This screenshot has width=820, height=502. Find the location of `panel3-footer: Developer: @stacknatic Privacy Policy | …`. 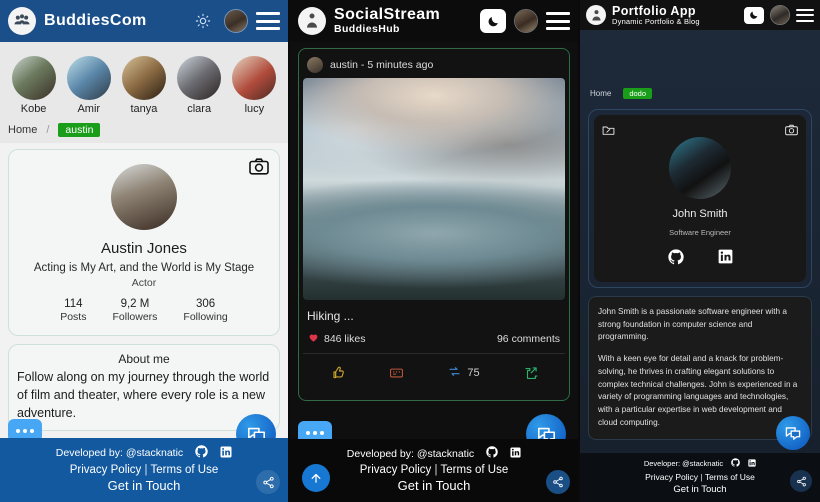

panel3-footer: Developer: @stacknatic Privacy Policy | … is located at coordinates (700, 477).